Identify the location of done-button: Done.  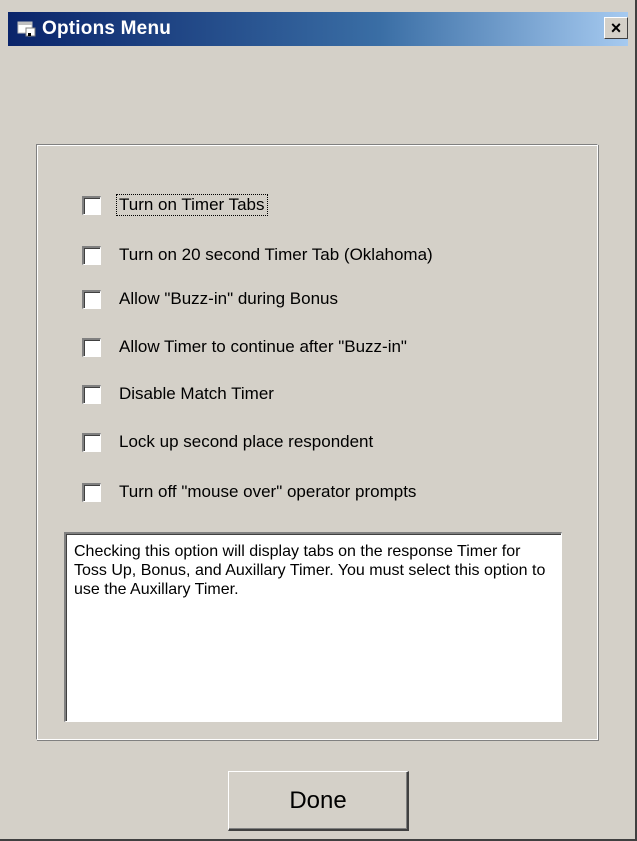
(318, 801).